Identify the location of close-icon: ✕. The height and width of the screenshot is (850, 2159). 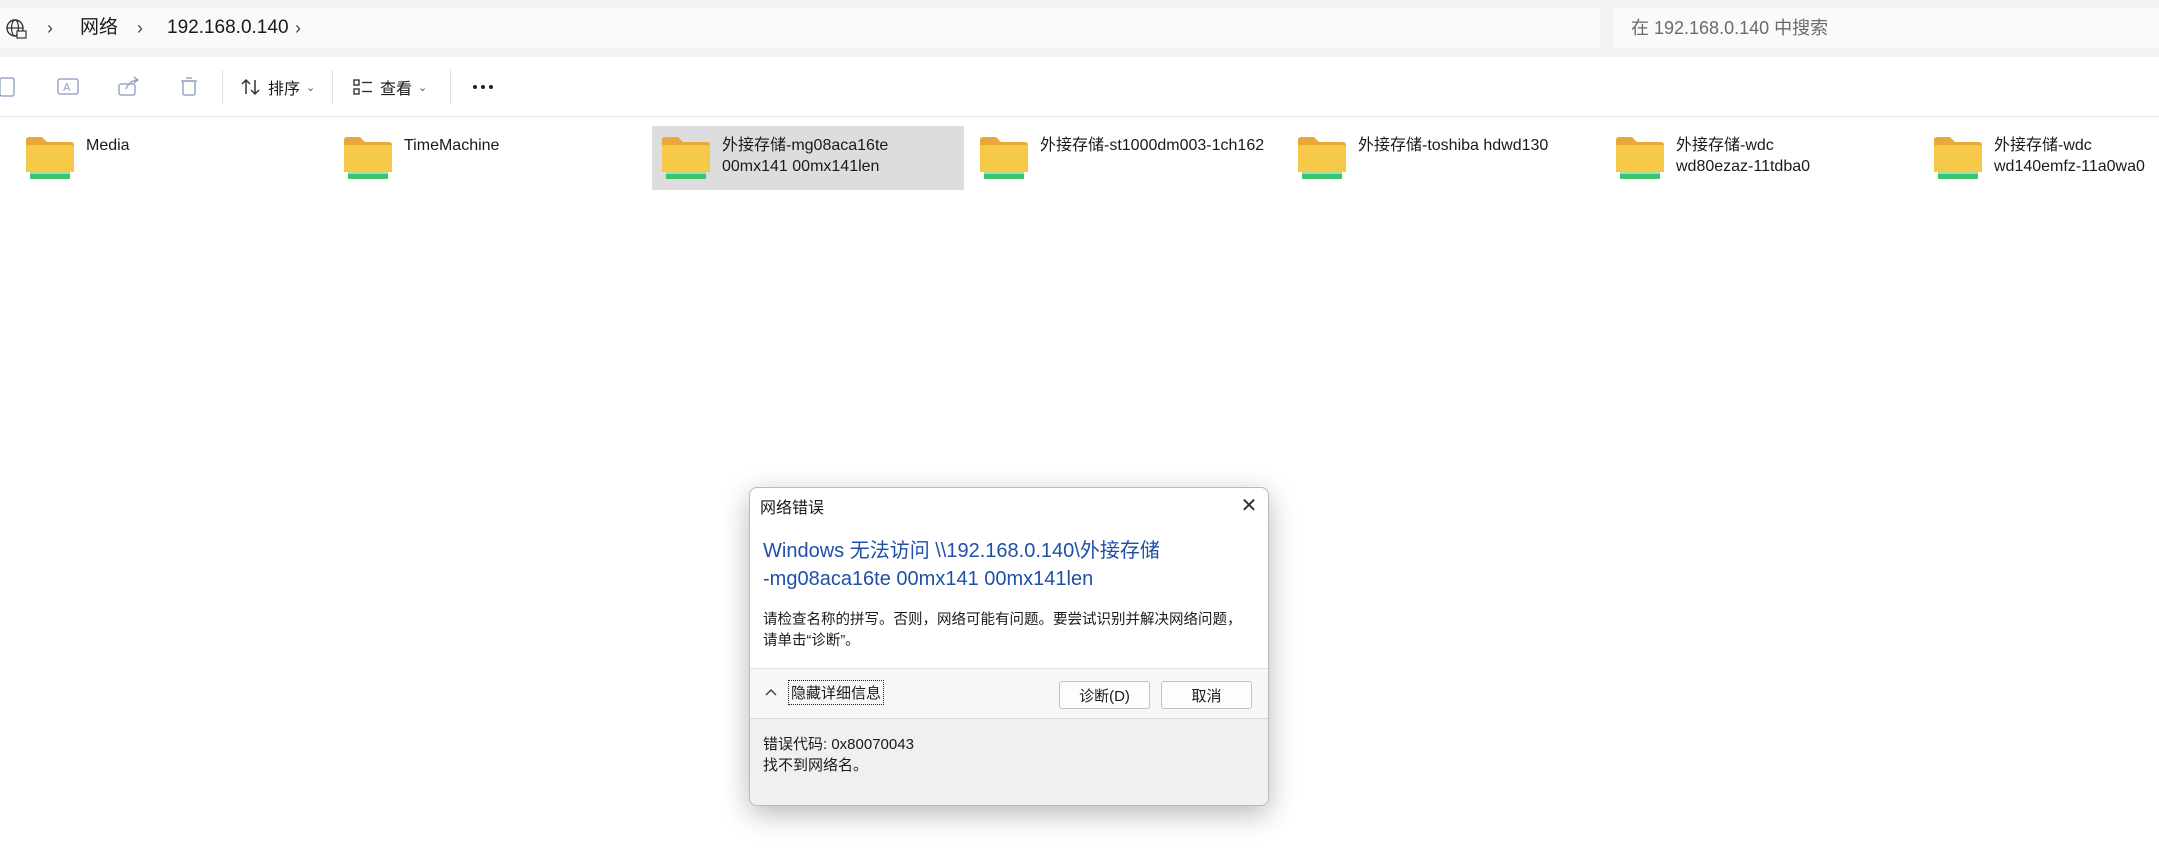
(1249, 505).